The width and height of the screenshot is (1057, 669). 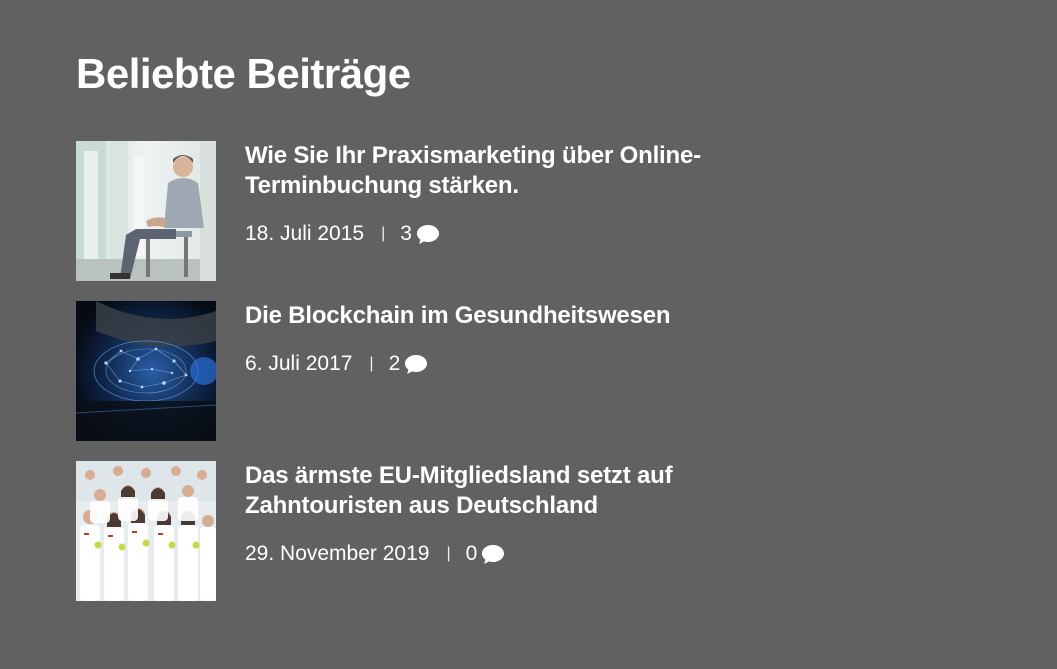 What do you see at coordinates (337, 553) in the screenshot?
I see `post-date: 29. November 2019` at bounding box center [337, 553].